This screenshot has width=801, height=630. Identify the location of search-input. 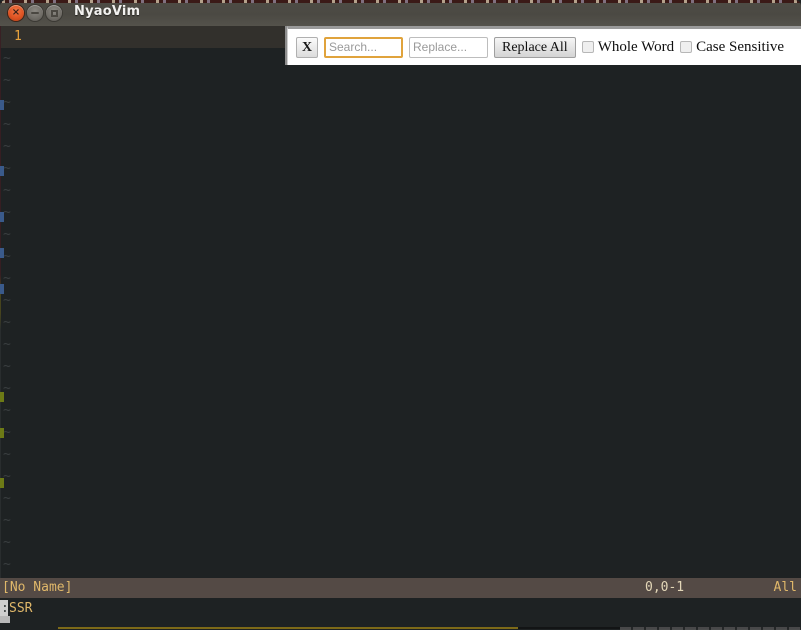
(363, 47).